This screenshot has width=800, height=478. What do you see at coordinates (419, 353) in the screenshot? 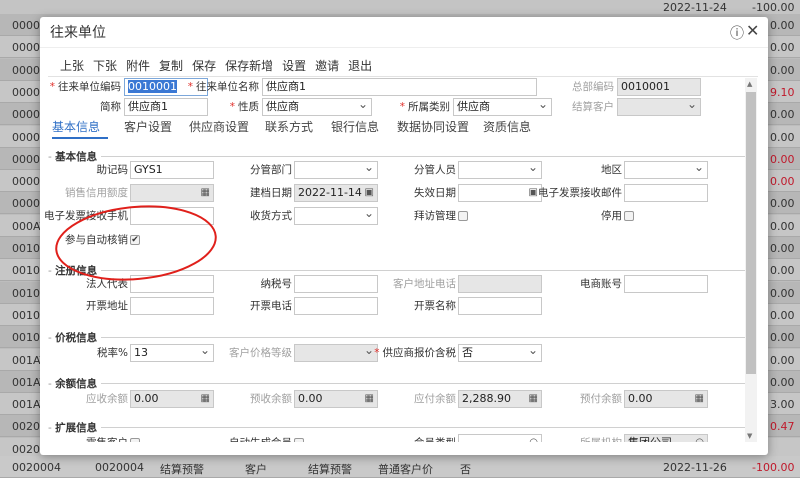
I see `field-label-text: 供应商报价含税` at bounding box center [419, 353].